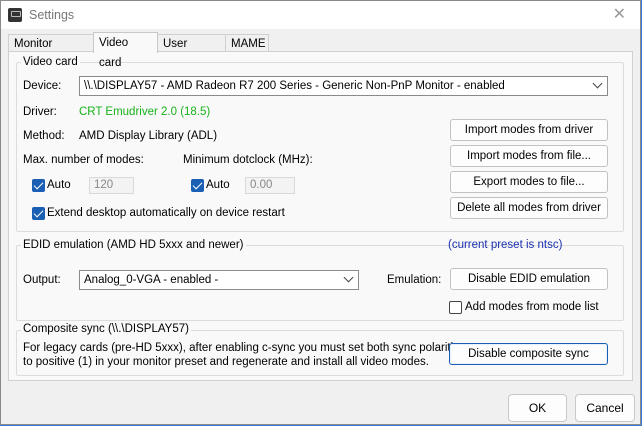 Image resolution: width=642 pixels, height=426 pixels. I want to click on tab-video-card: Video card, so click(125, 50).